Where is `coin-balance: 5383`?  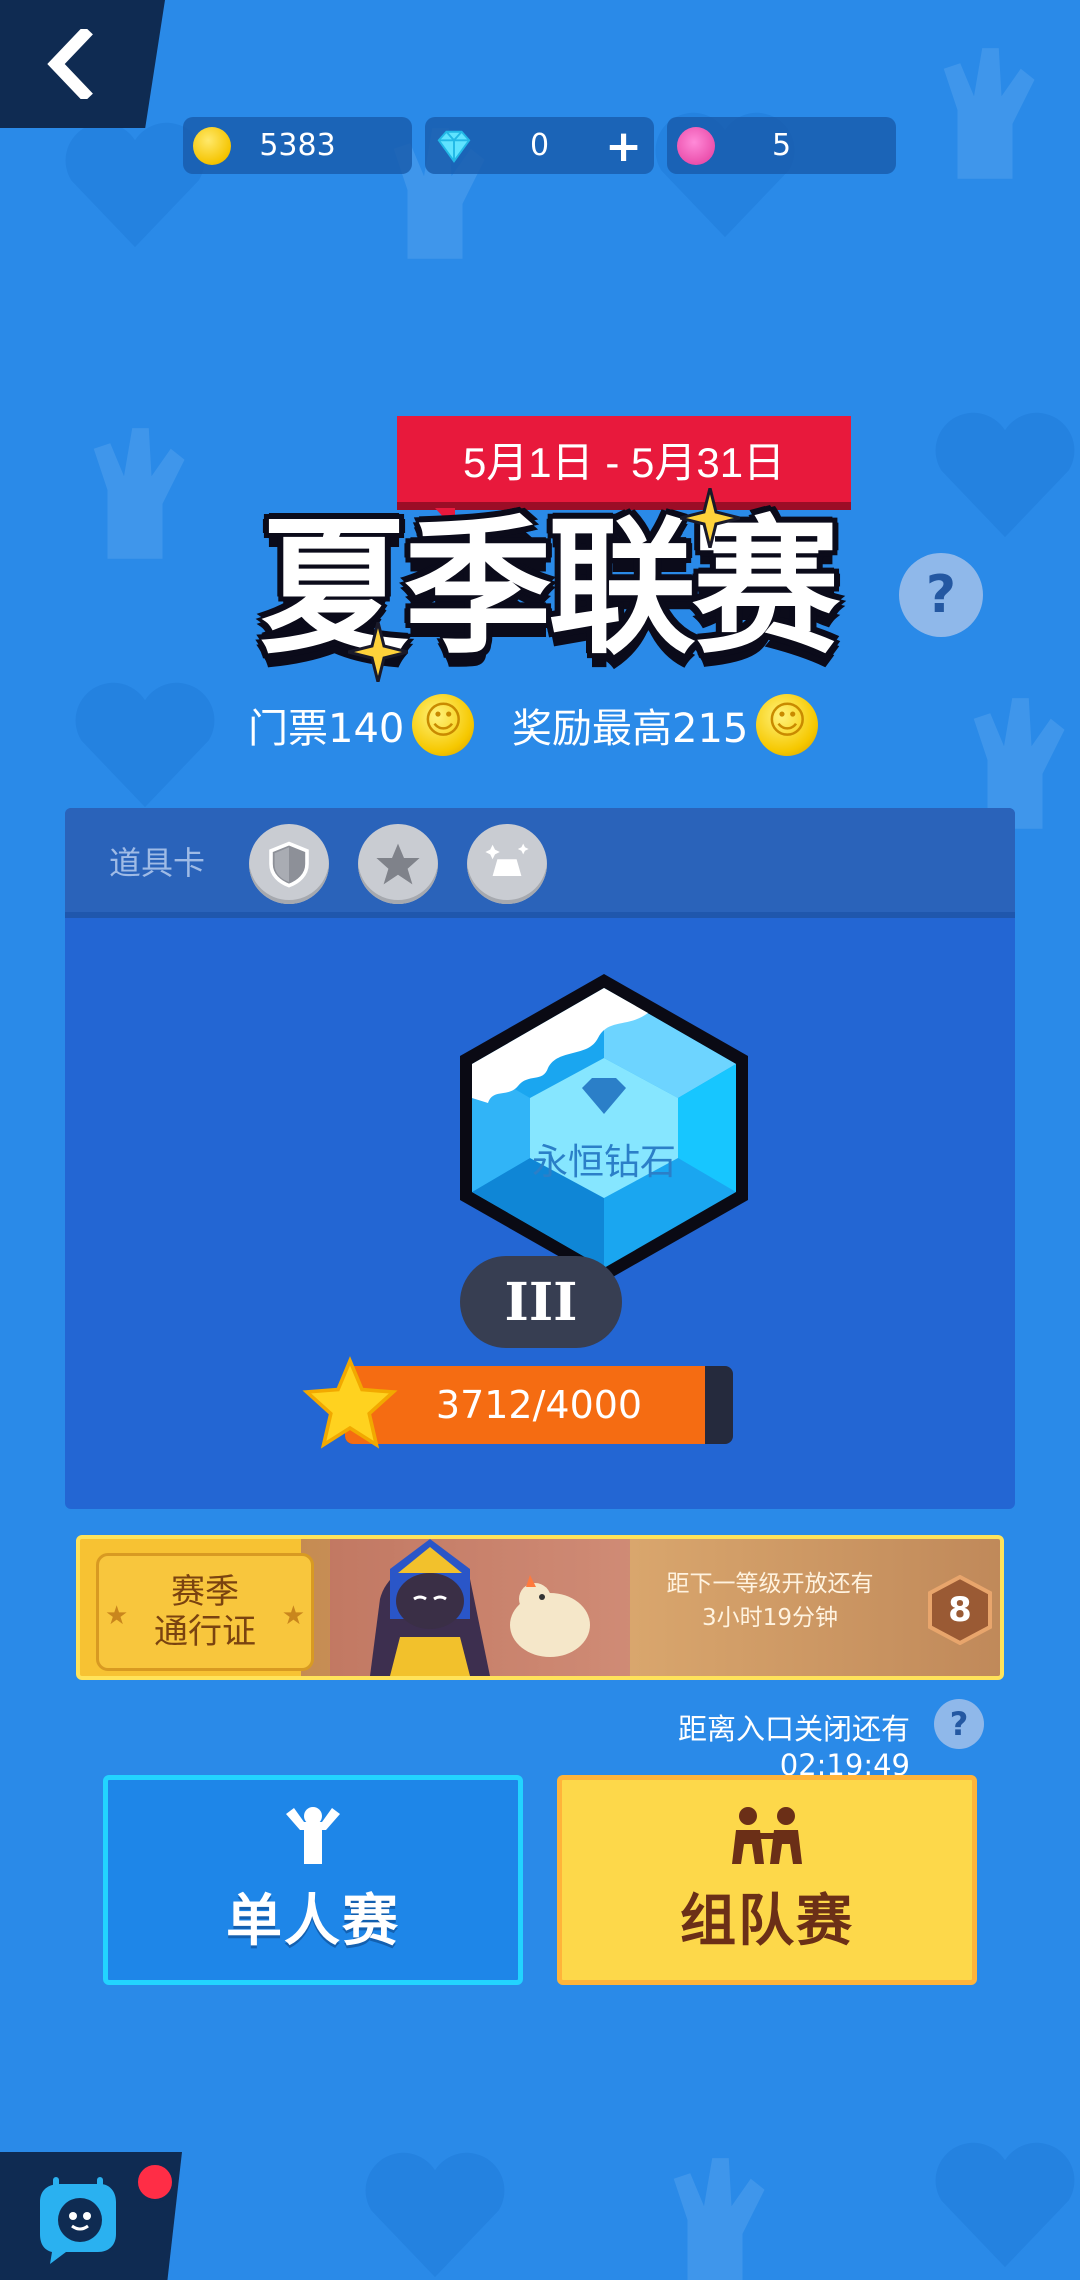 coin-balance: 5383 is located at coordinates (297, 145).